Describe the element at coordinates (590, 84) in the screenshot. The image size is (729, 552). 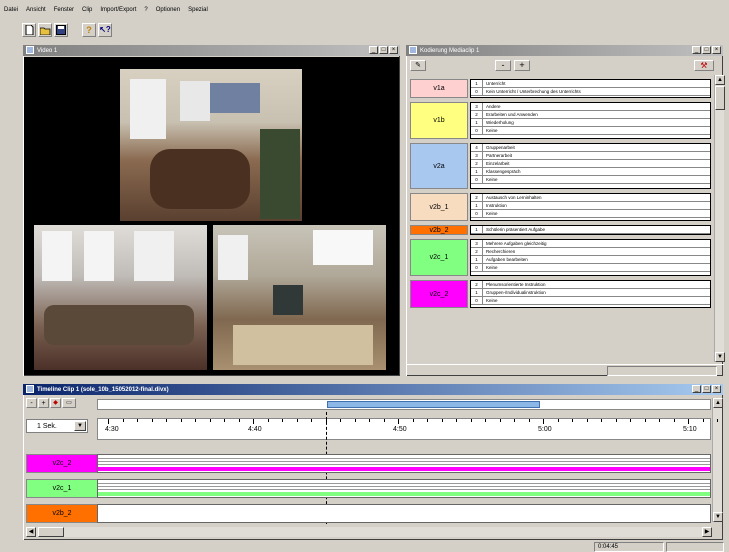
I see `code-value-row: 1 Unterricht` at that location.